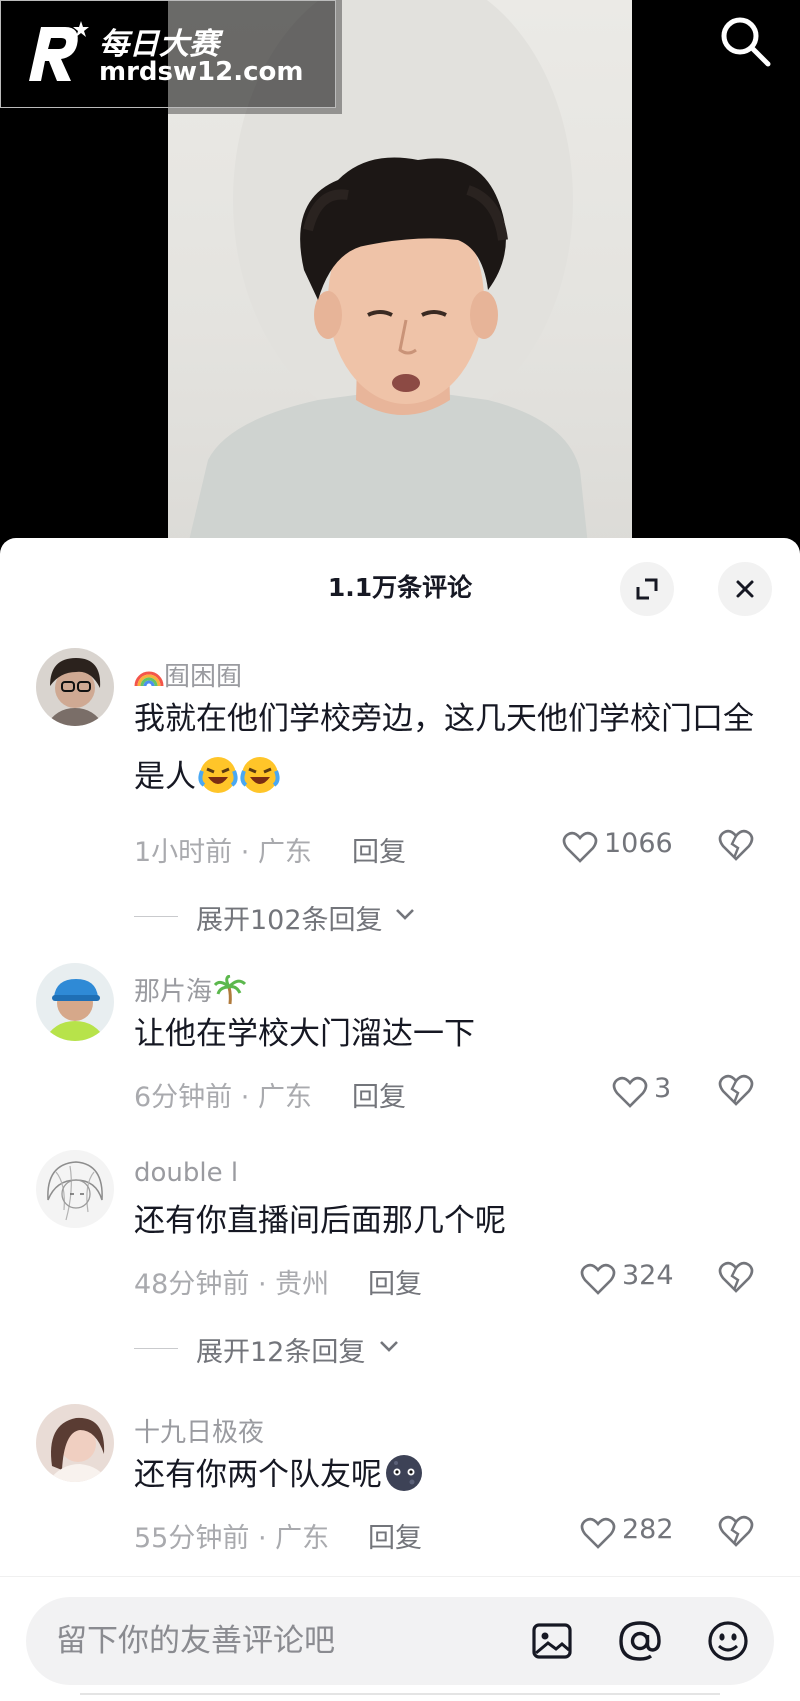 This screenshot has width=800, height=1701. I want to click on comment-text: 还有你两个队友呢, so click(444, 1475).